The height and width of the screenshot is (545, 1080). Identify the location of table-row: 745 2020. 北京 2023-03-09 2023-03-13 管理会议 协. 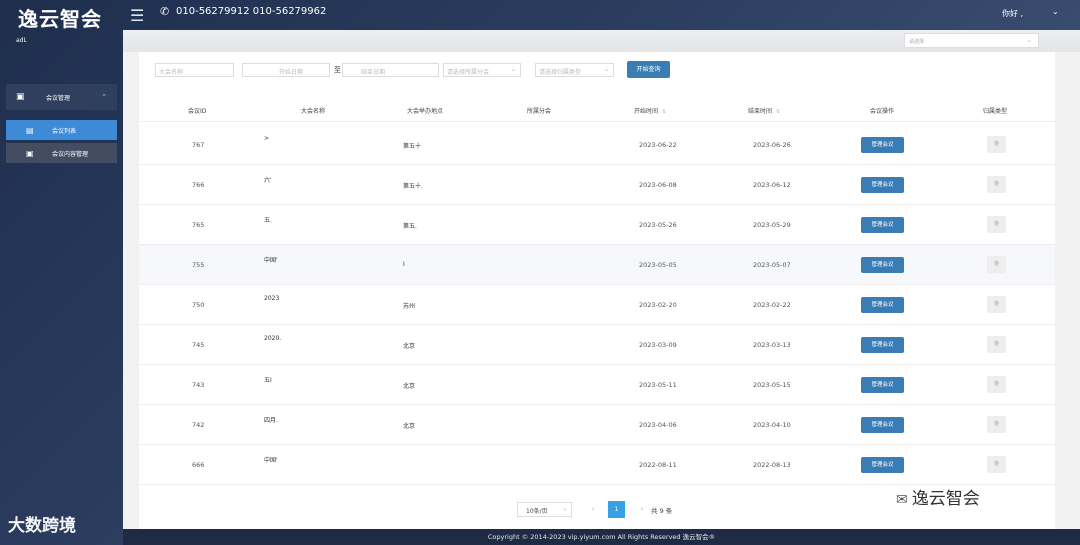
(597, 345).